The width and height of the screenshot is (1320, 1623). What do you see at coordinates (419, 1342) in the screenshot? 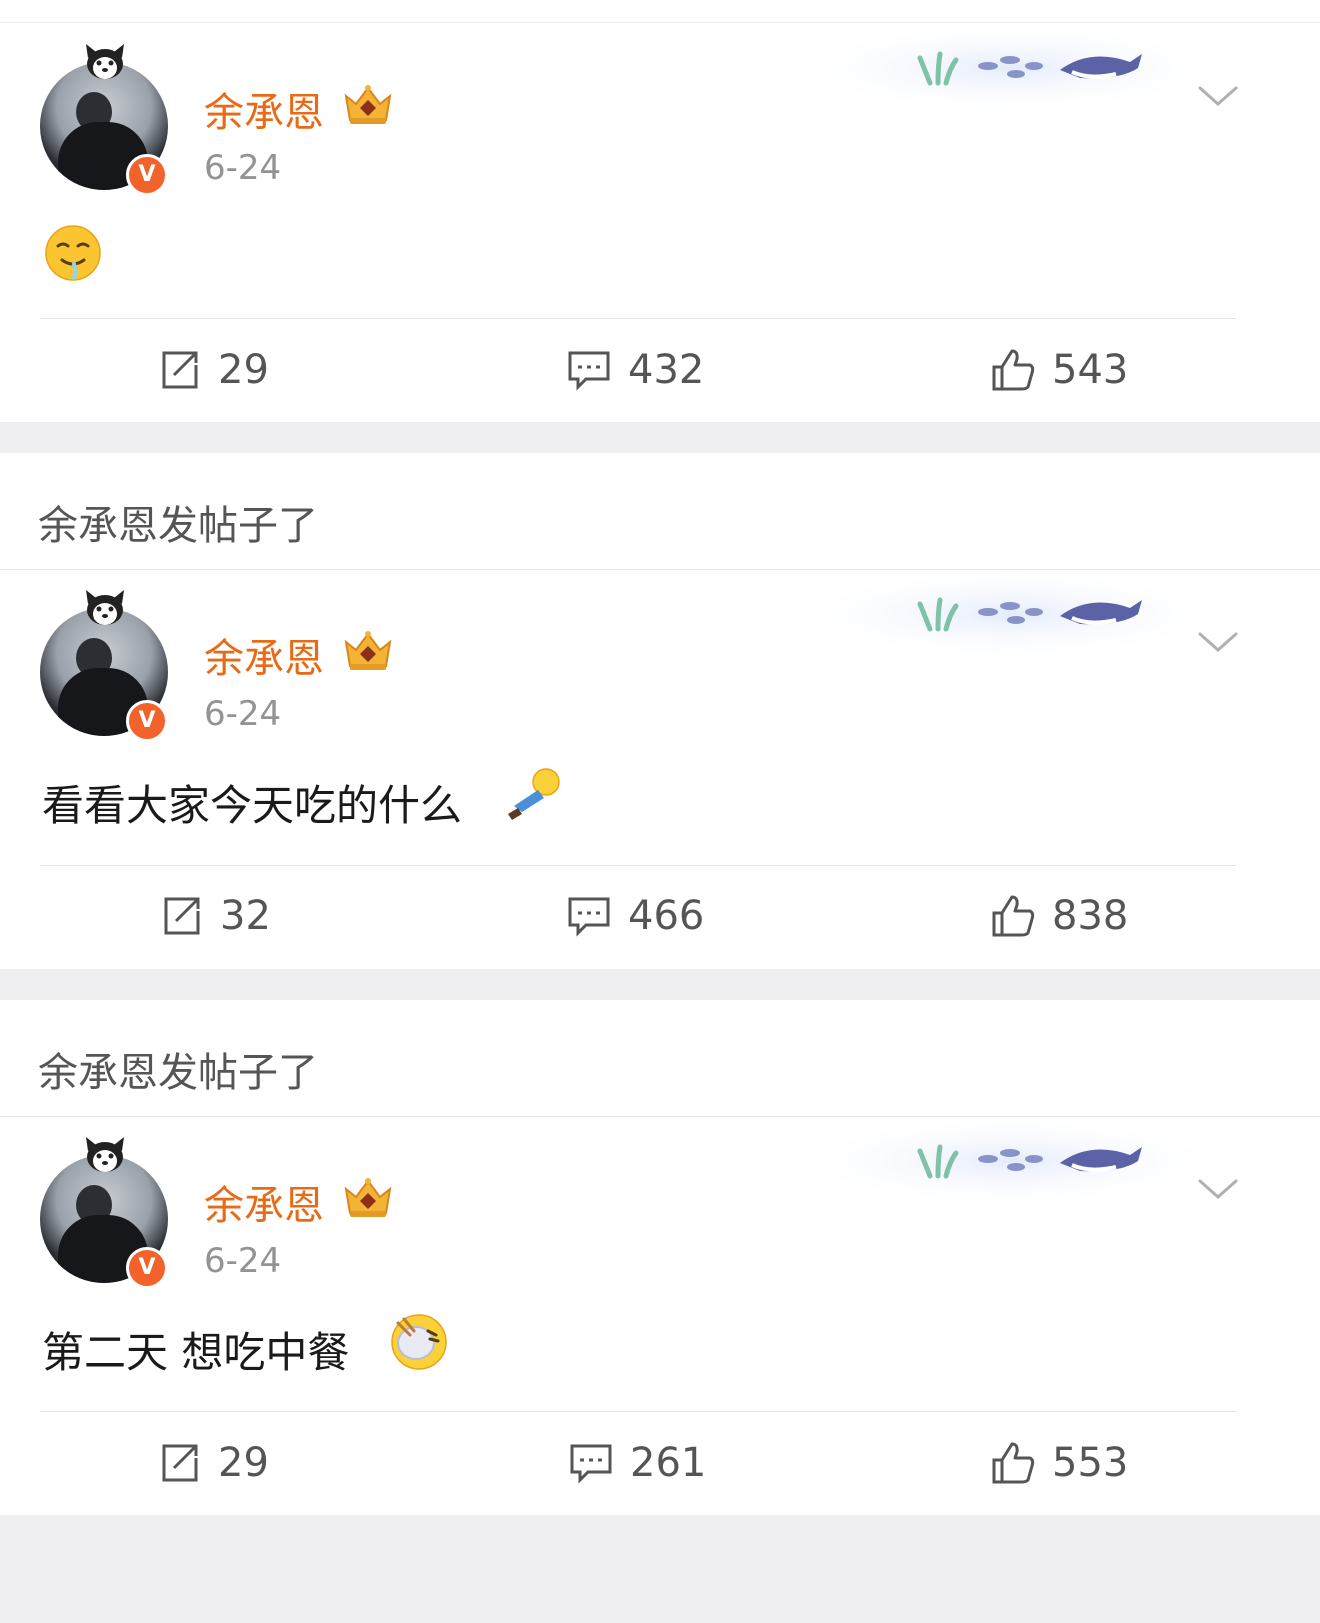
I see `eating-face-emoji` at bounding box center [419, 1342].